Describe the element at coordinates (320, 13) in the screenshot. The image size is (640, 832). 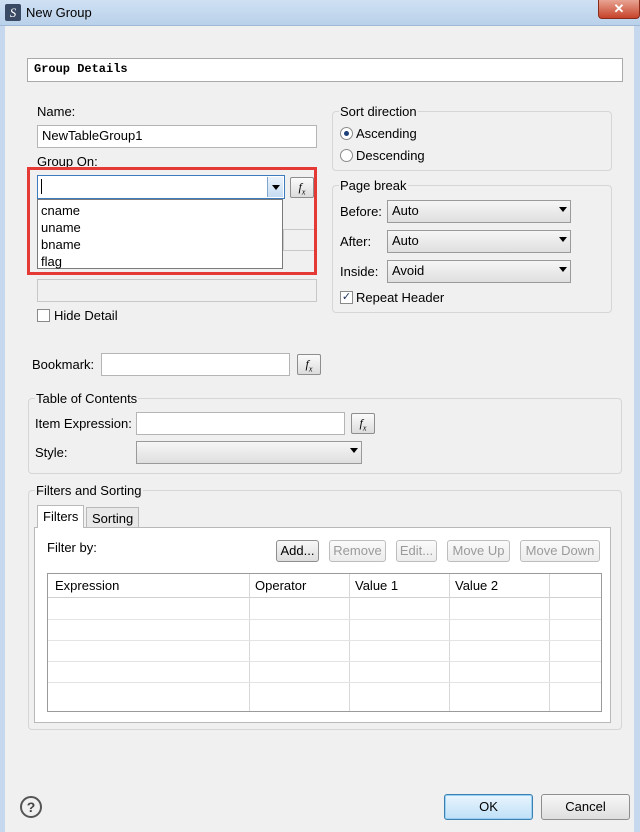
I see `title-bar` at that location.